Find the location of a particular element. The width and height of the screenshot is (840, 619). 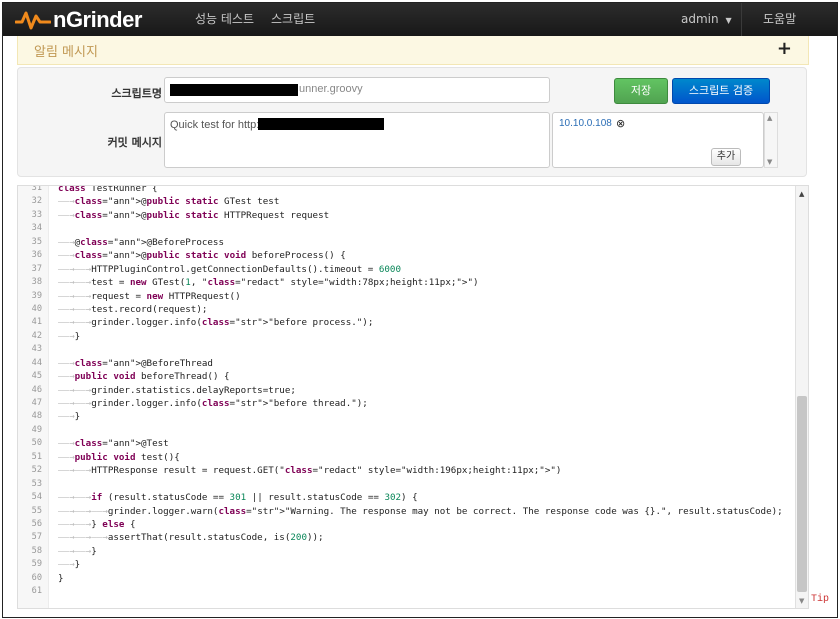

code-text: ——→——→} is located at coordinates (77, 551).